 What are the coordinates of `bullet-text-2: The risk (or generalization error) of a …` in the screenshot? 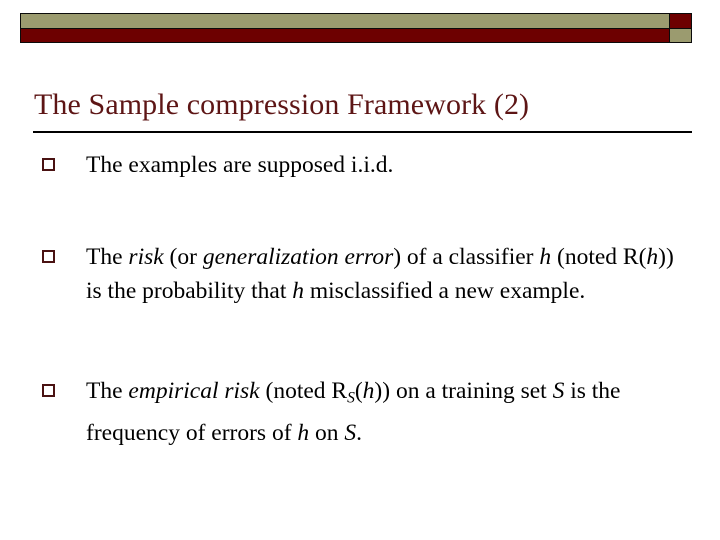 It's located at (380, 274).